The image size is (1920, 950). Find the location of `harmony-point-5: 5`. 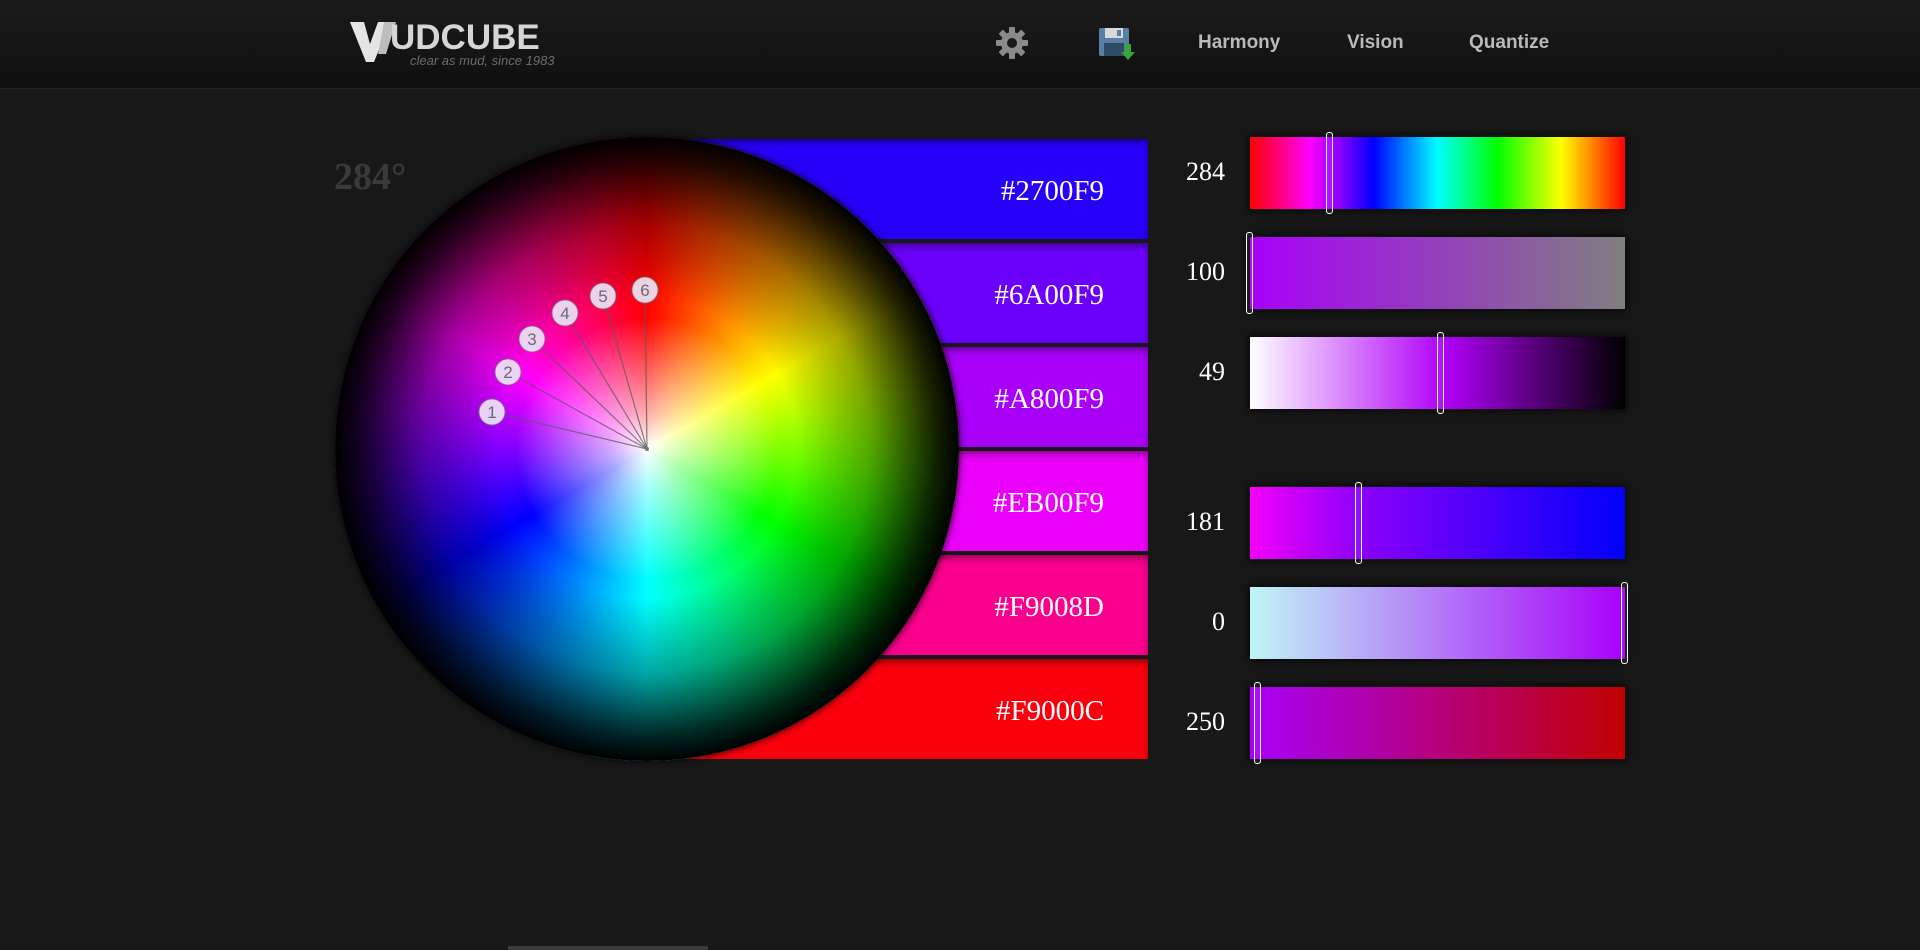

harmony-point-5: 5 is located at coordinates (603, 296).